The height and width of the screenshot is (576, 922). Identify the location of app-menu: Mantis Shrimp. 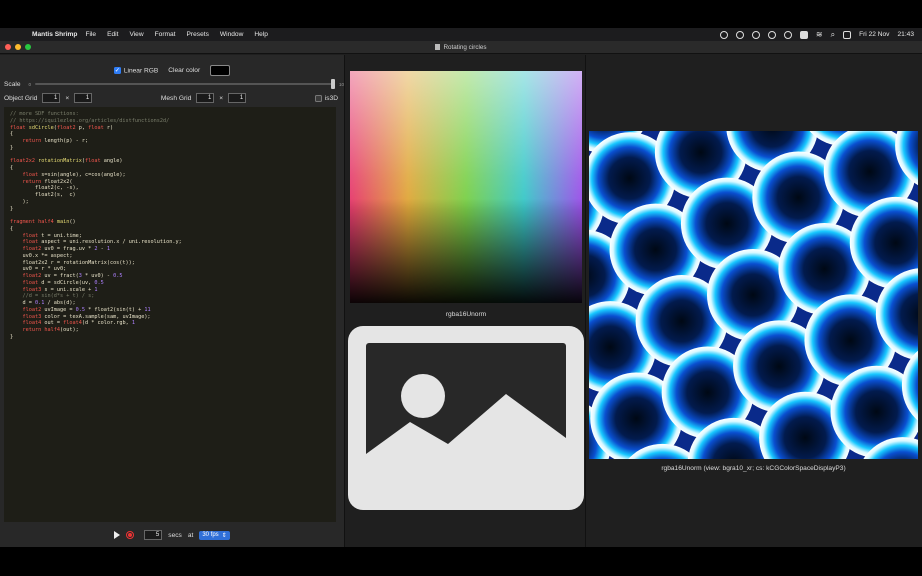
(54, 34).